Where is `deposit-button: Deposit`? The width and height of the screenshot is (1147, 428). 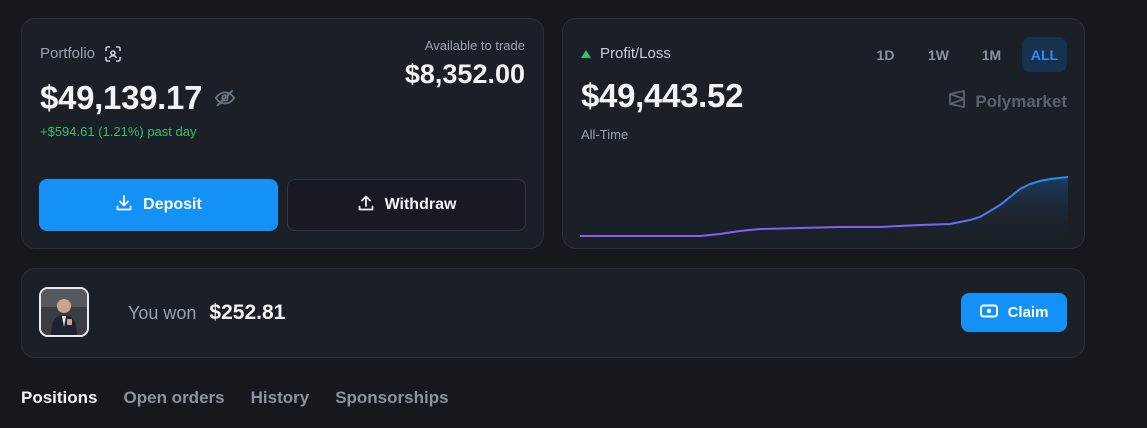 deposit-button: Deposit is located at coordinates (158, 205).